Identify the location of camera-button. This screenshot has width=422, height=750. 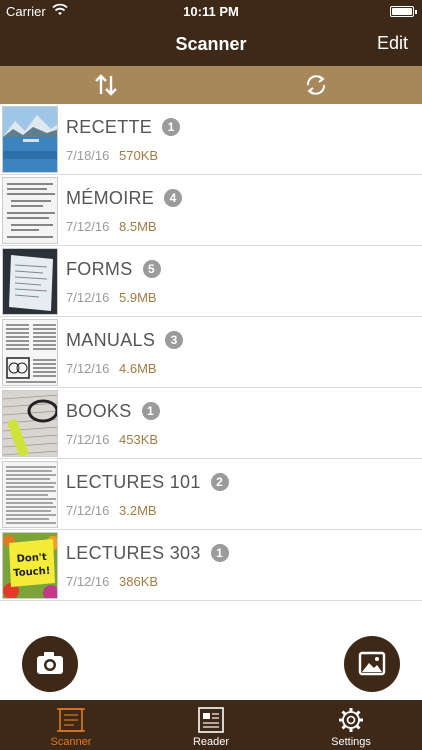
(50, 664).